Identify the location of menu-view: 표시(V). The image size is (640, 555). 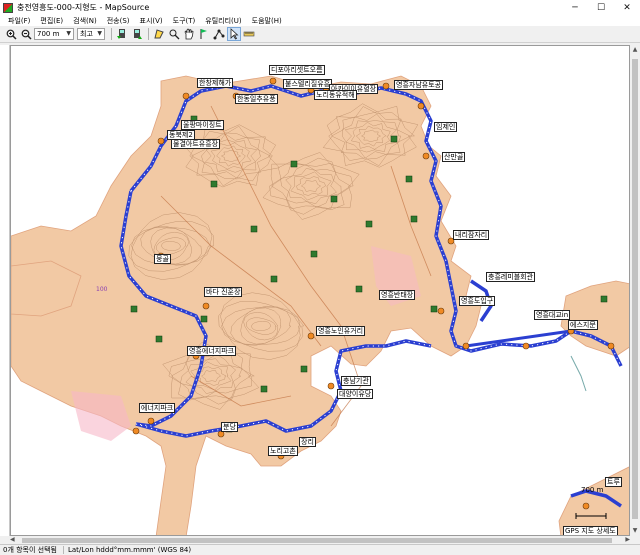
(151, 21).